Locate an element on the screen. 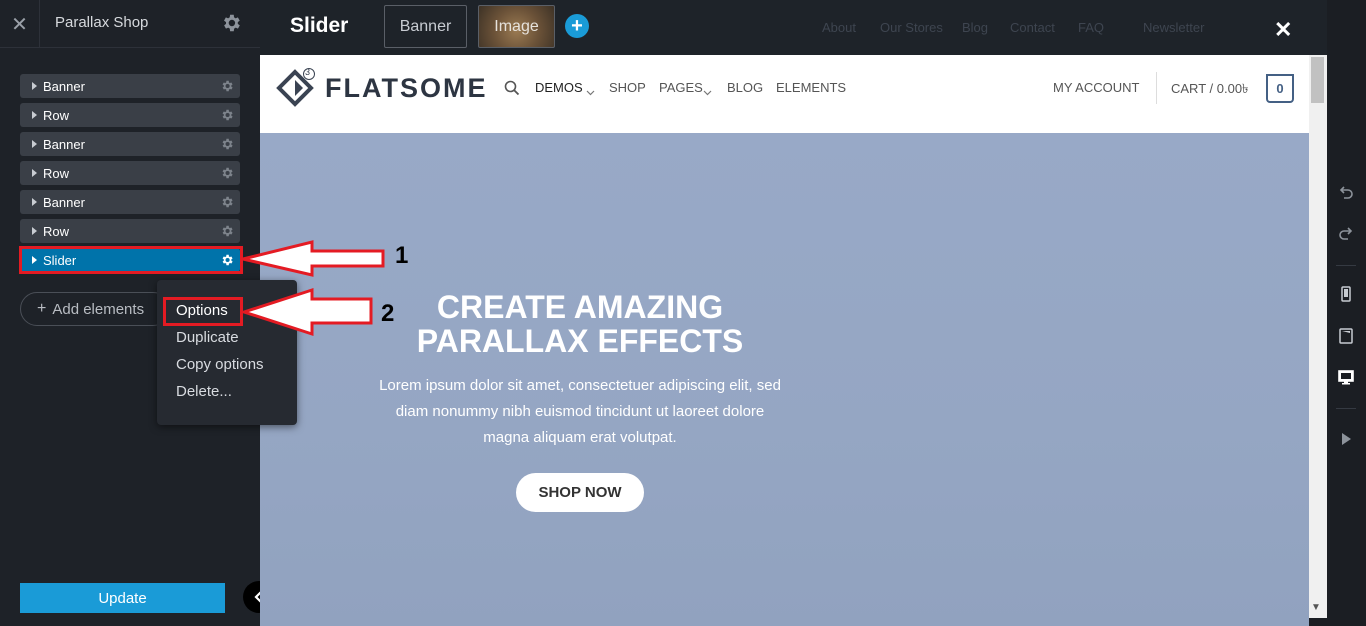 This screenshot has width=1366, height=626. hero-text-line: magna aliquam erat volutpat. is located at coordinates (580, 437).